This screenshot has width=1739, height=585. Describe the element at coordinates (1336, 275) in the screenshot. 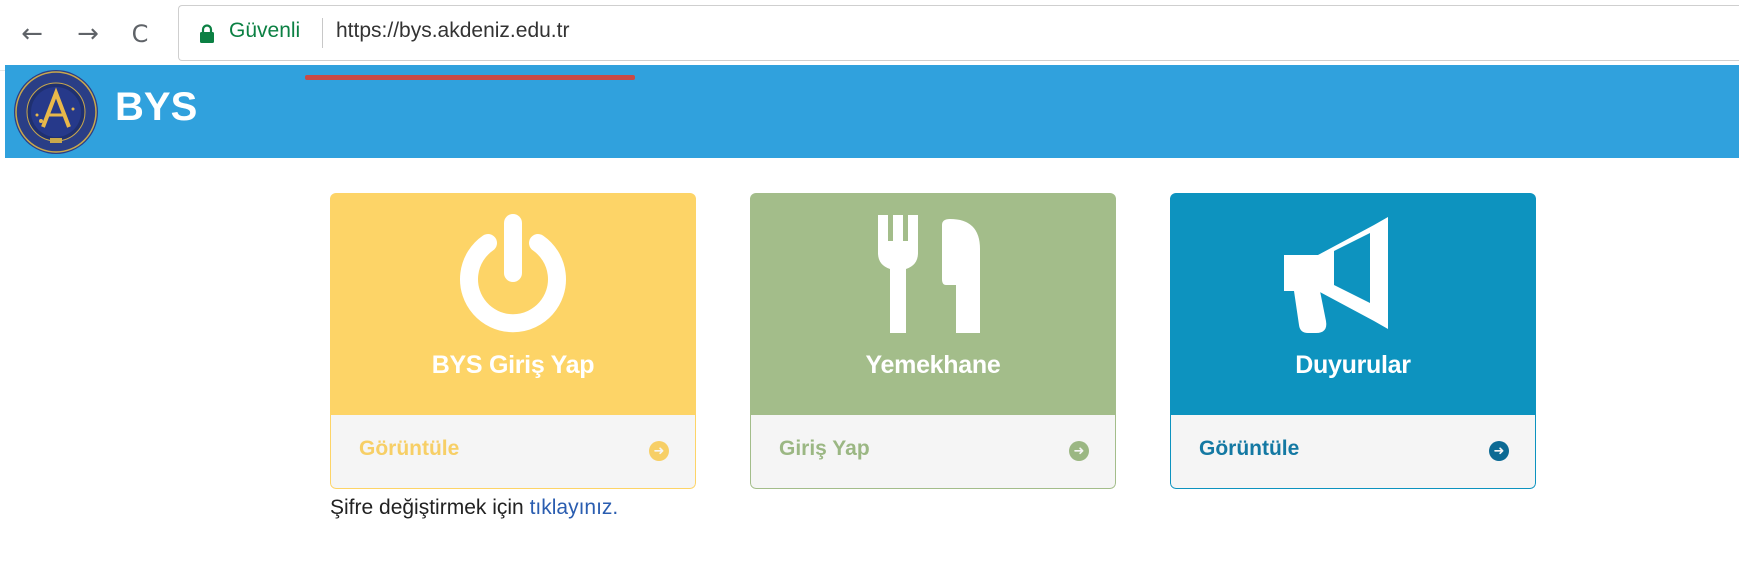

I see `megaphone-icon` at that location.